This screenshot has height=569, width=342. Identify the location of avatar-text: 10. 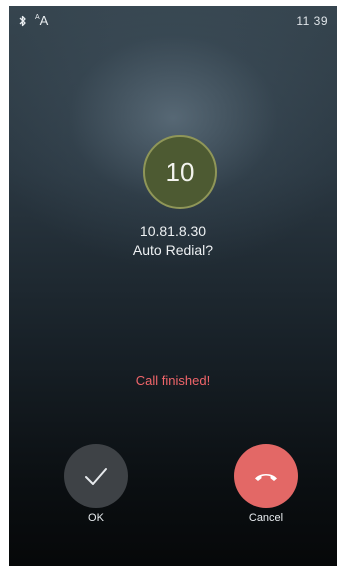
(180, 172).